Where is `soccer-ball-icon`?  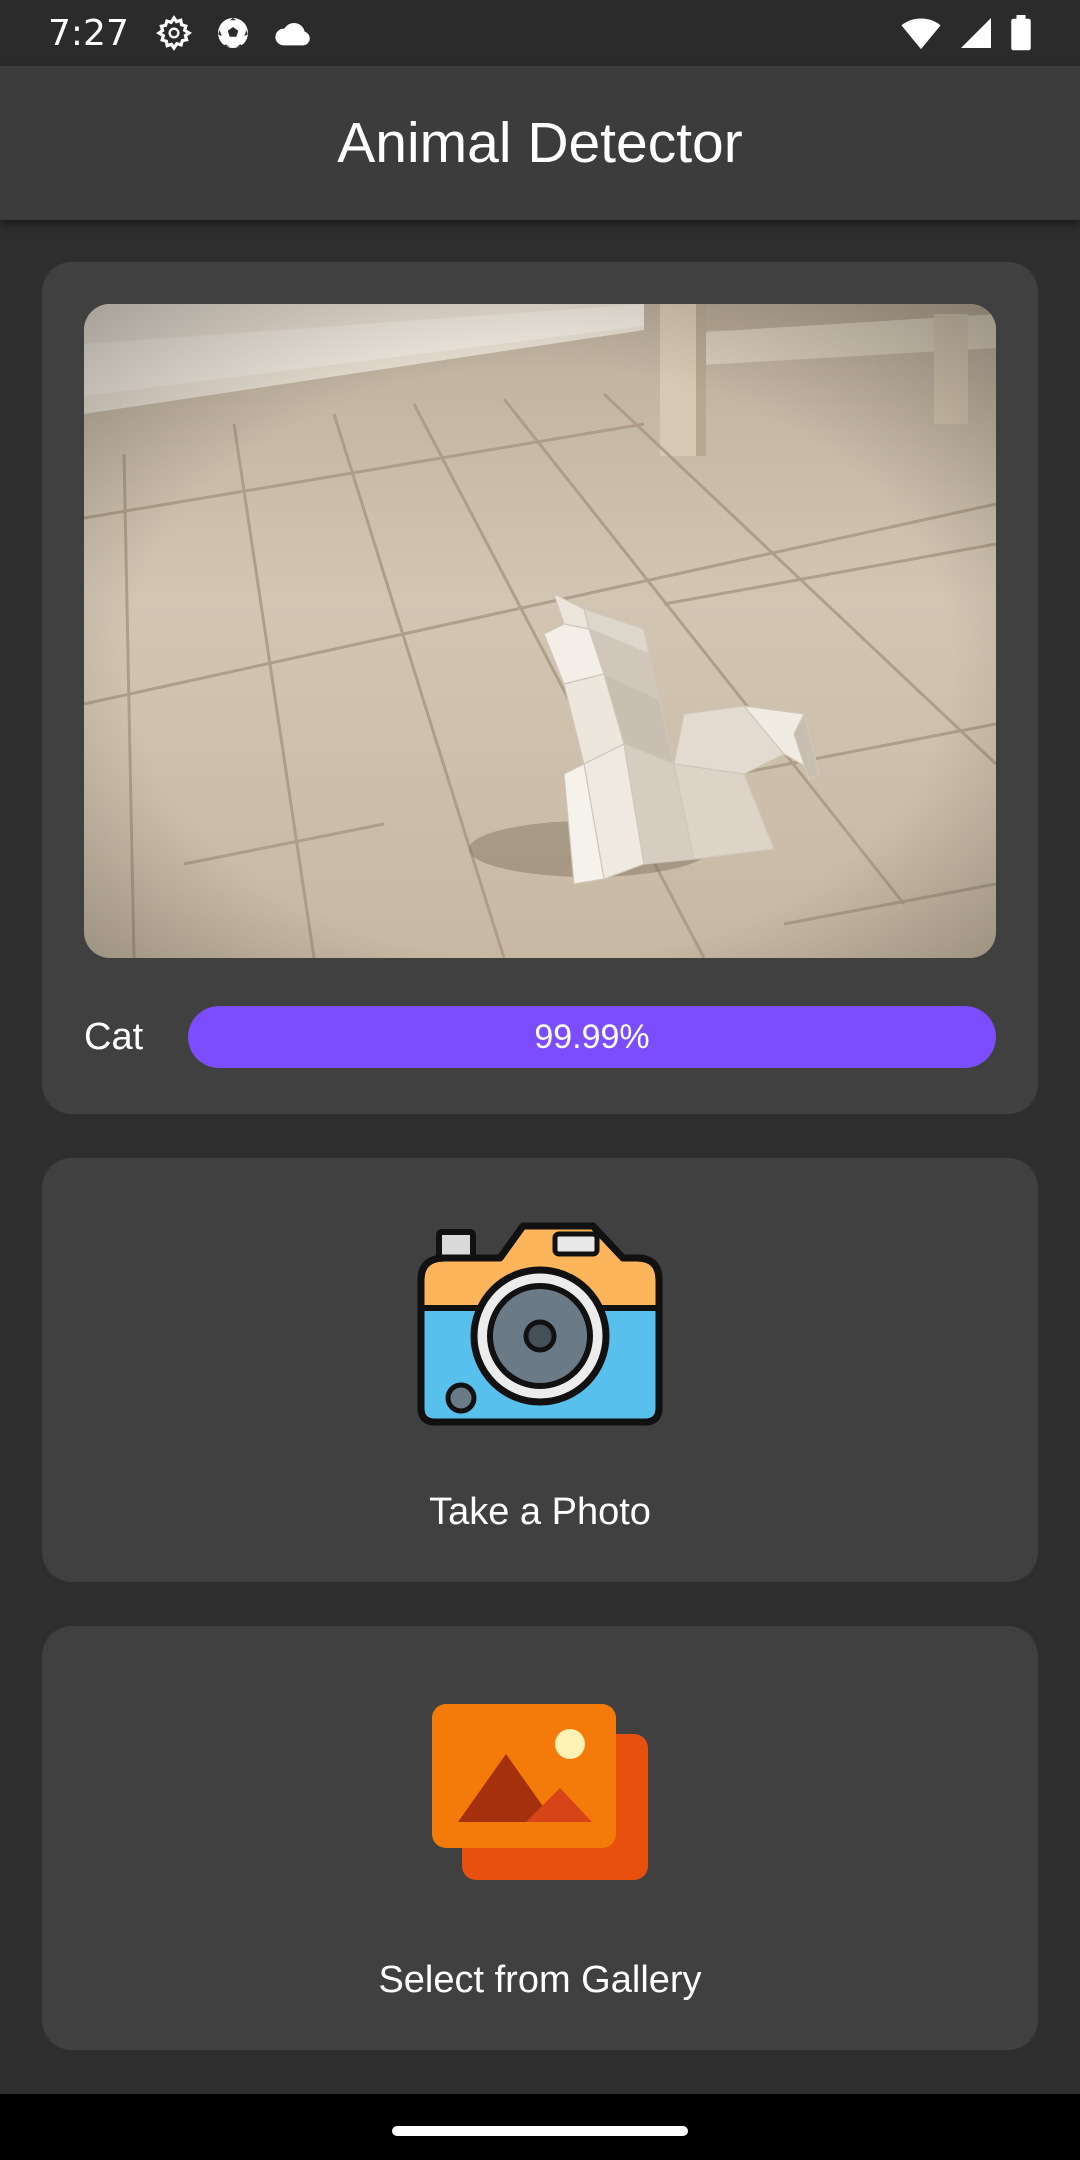 soccer-ball-icon is located at coordinates (232, 33).